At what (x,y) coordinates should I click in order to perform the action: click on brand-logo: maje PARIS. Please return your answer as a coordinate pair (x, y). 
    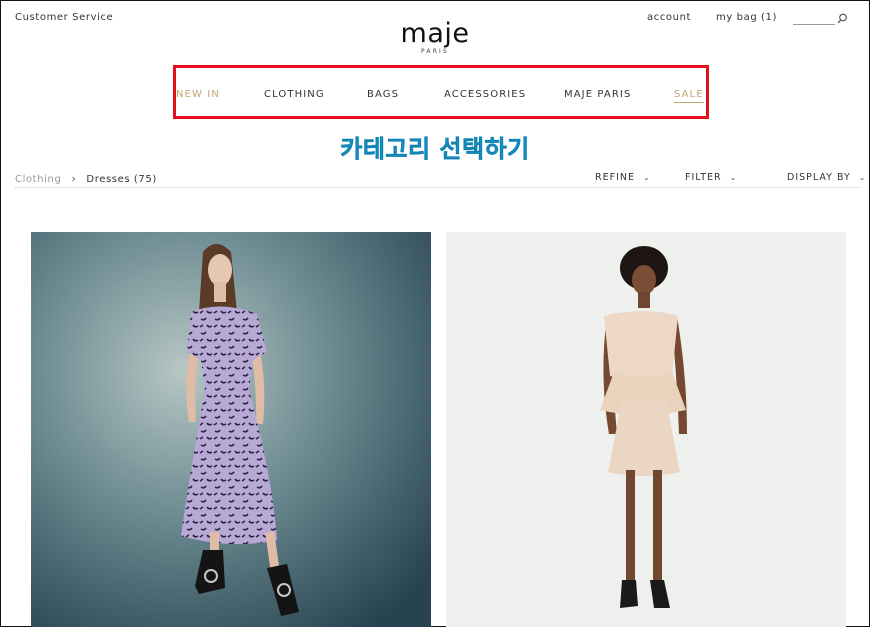
    Looking at the image, I should click on (435, 37).